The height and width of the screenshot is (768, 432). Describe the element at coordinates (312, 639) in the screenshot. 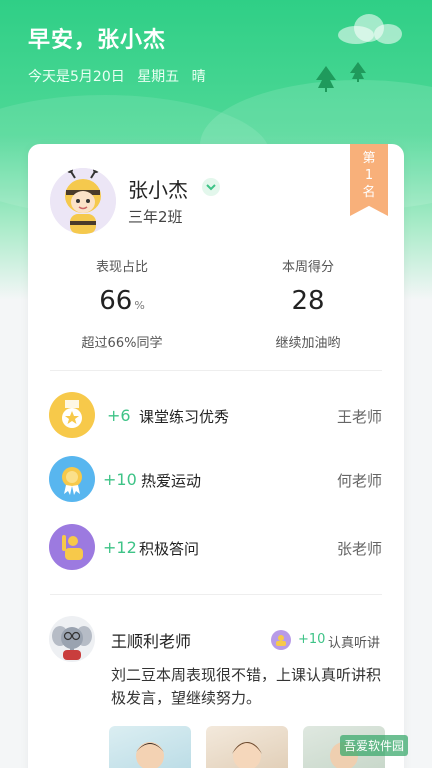

I see `comment-points: +10` at that location.